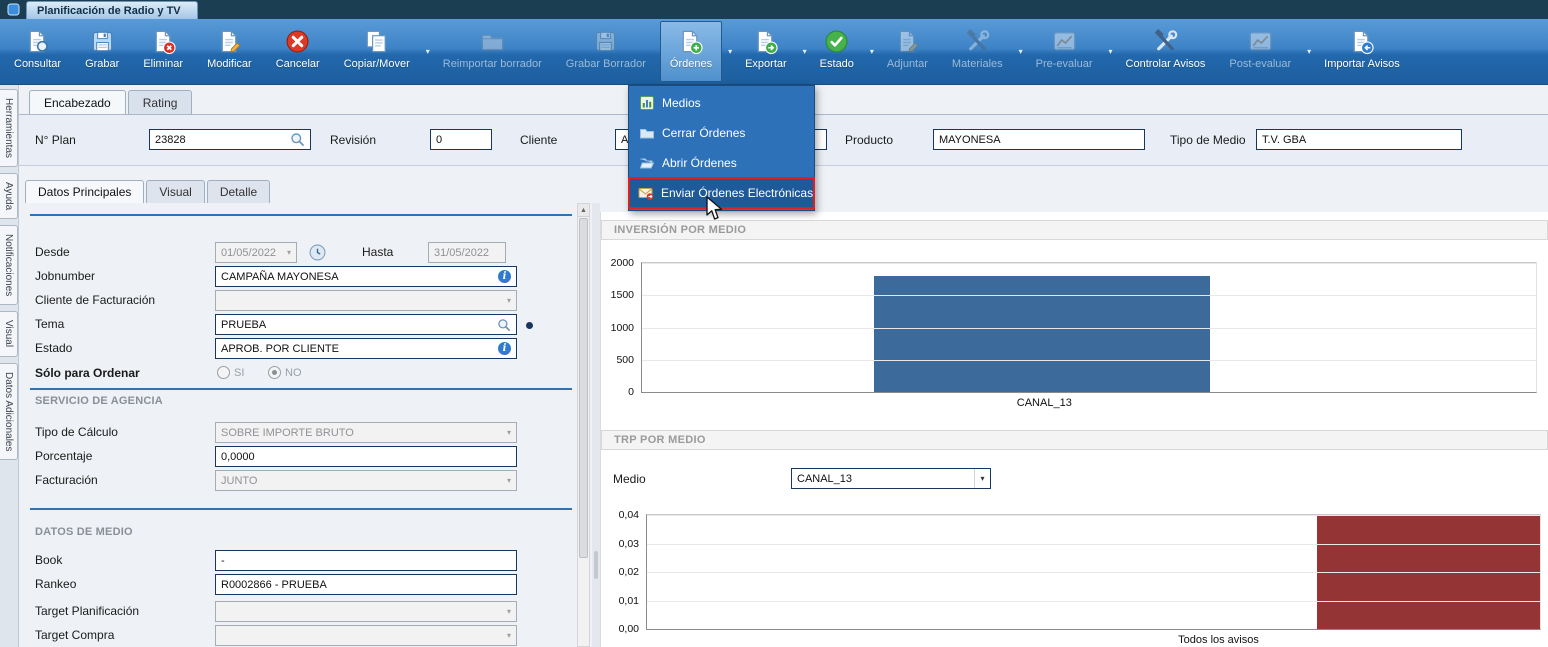 The height and width of the screenshot is (647, 1548). What do you see at coordinates (1359, 139) in the screenshot?
I see `tipo-medio-input: T.V. GBA` at bounding box center [1359, 139].